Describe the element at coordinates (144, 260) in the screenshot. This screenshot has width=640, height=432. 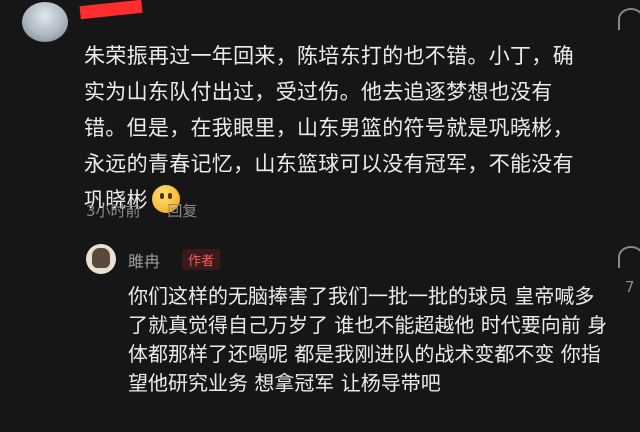
I see `reply-username: 雎冉` at that location.